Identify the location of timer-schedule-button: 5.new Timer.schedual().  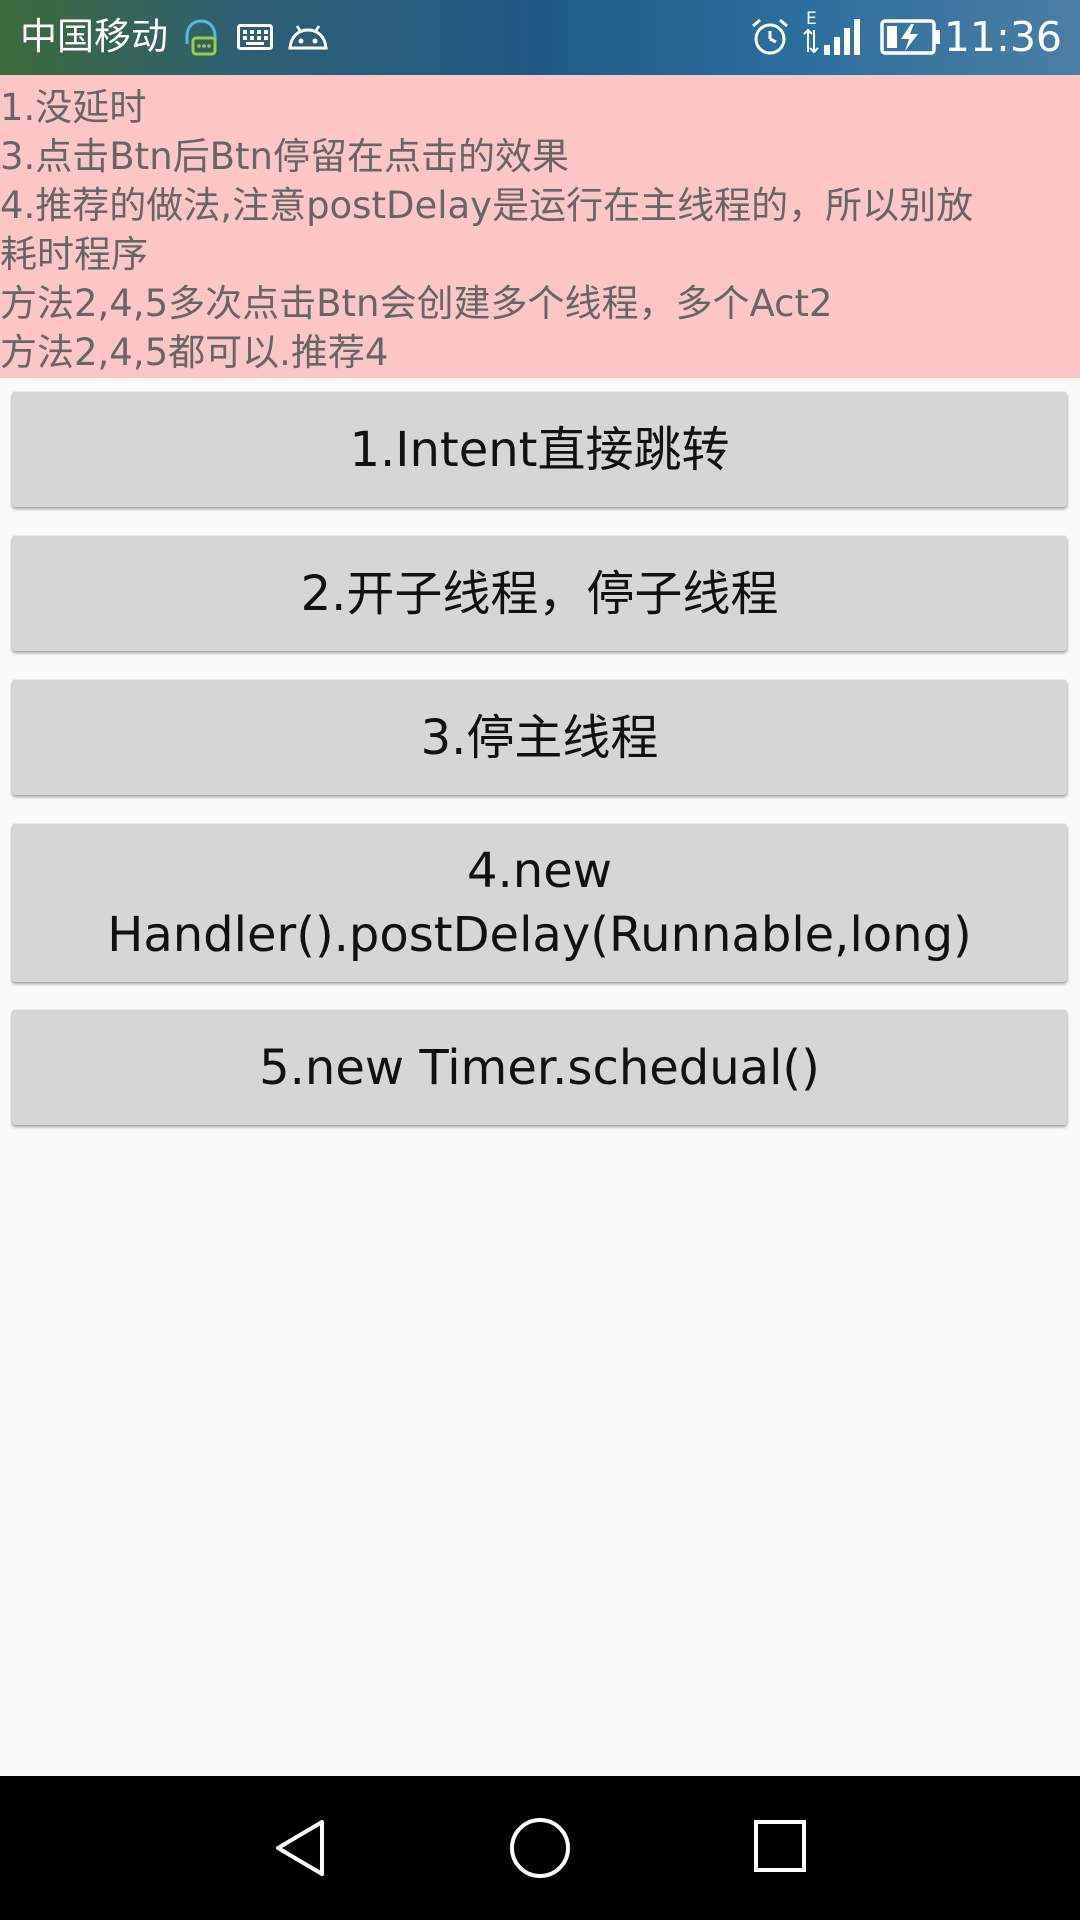
(539, 1067).